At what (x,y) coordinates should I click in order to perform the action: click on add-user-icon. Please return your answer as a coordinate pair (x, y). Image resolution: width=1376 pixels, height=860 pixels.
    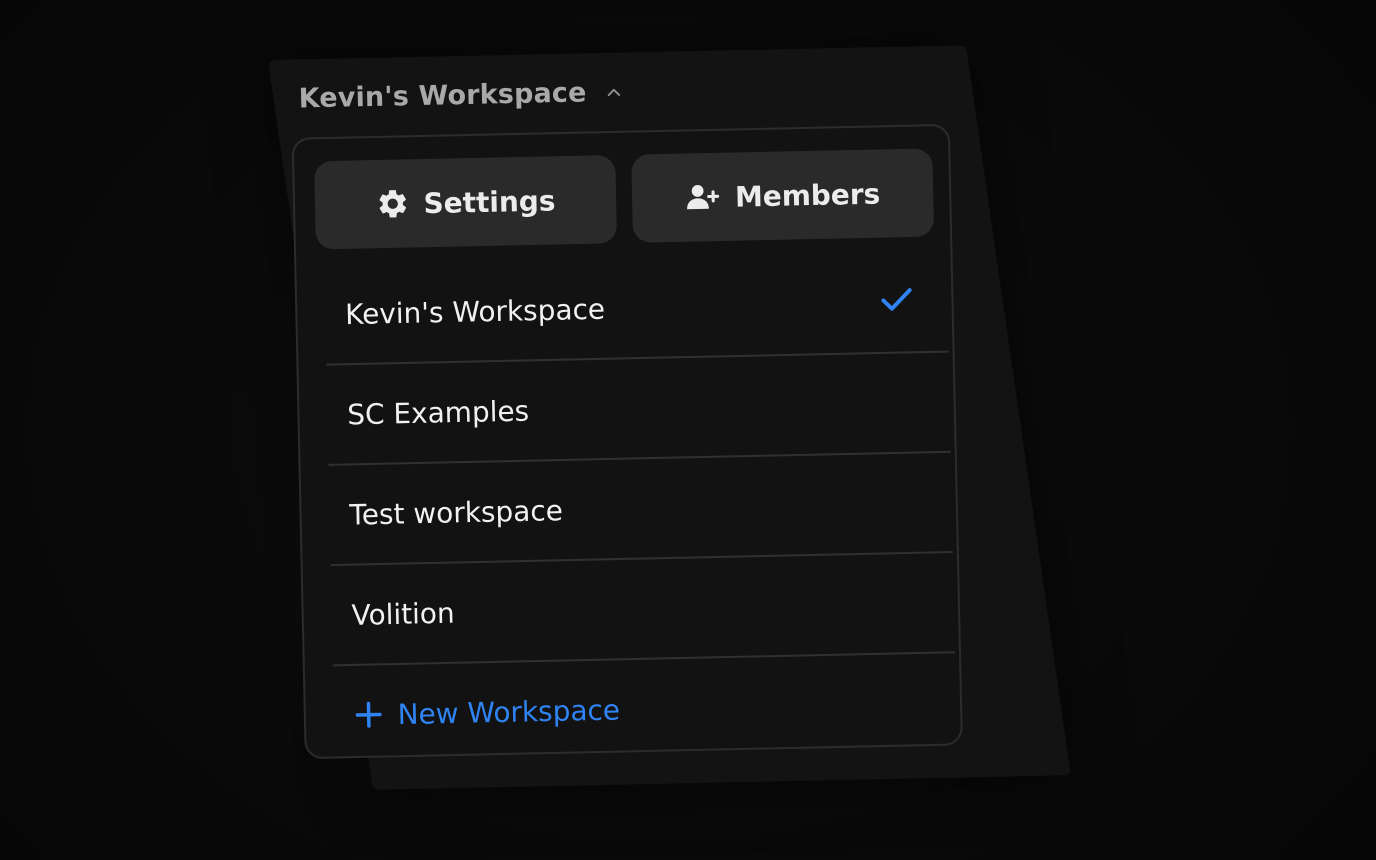
    Looking at the image, I should click on (703, 197).